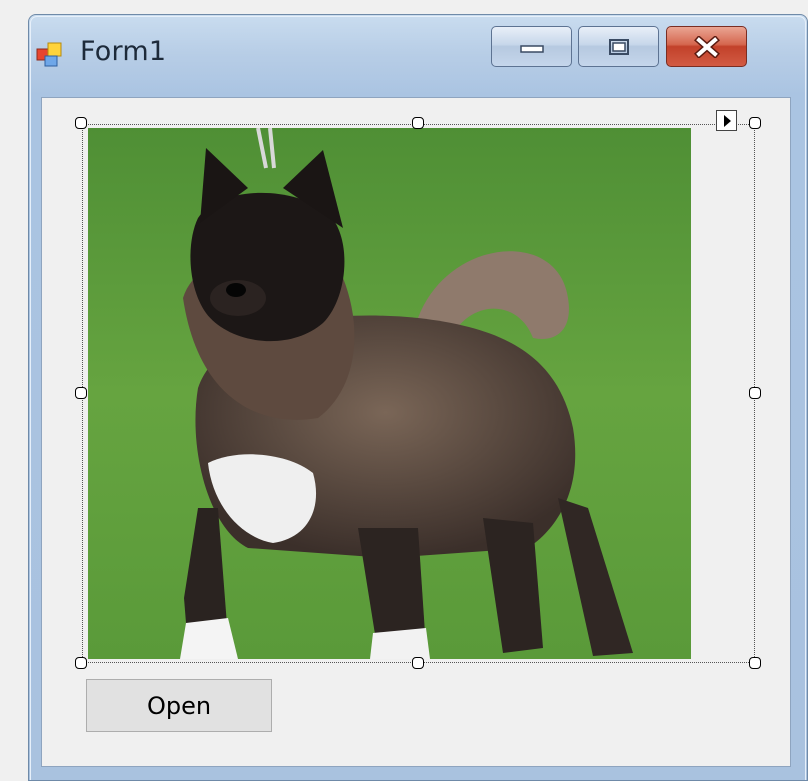 This screenshot has width=808, height=781. I want to click on minimize-icon, so click(531, 48).